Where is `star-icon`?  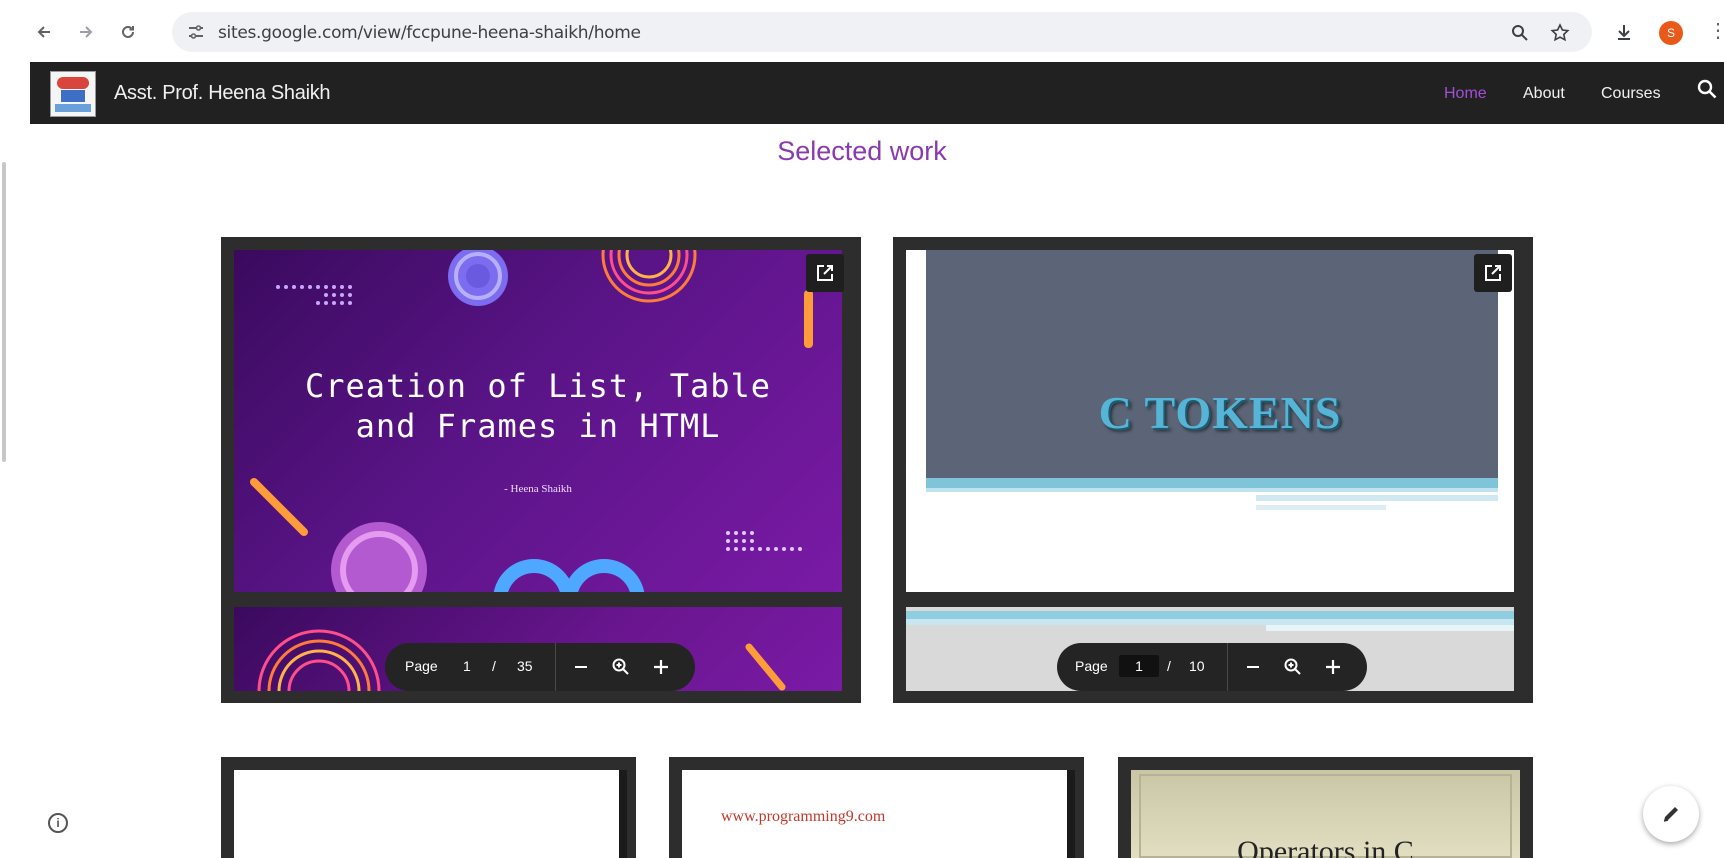 star-icon is located at coordinates (1560, 33).